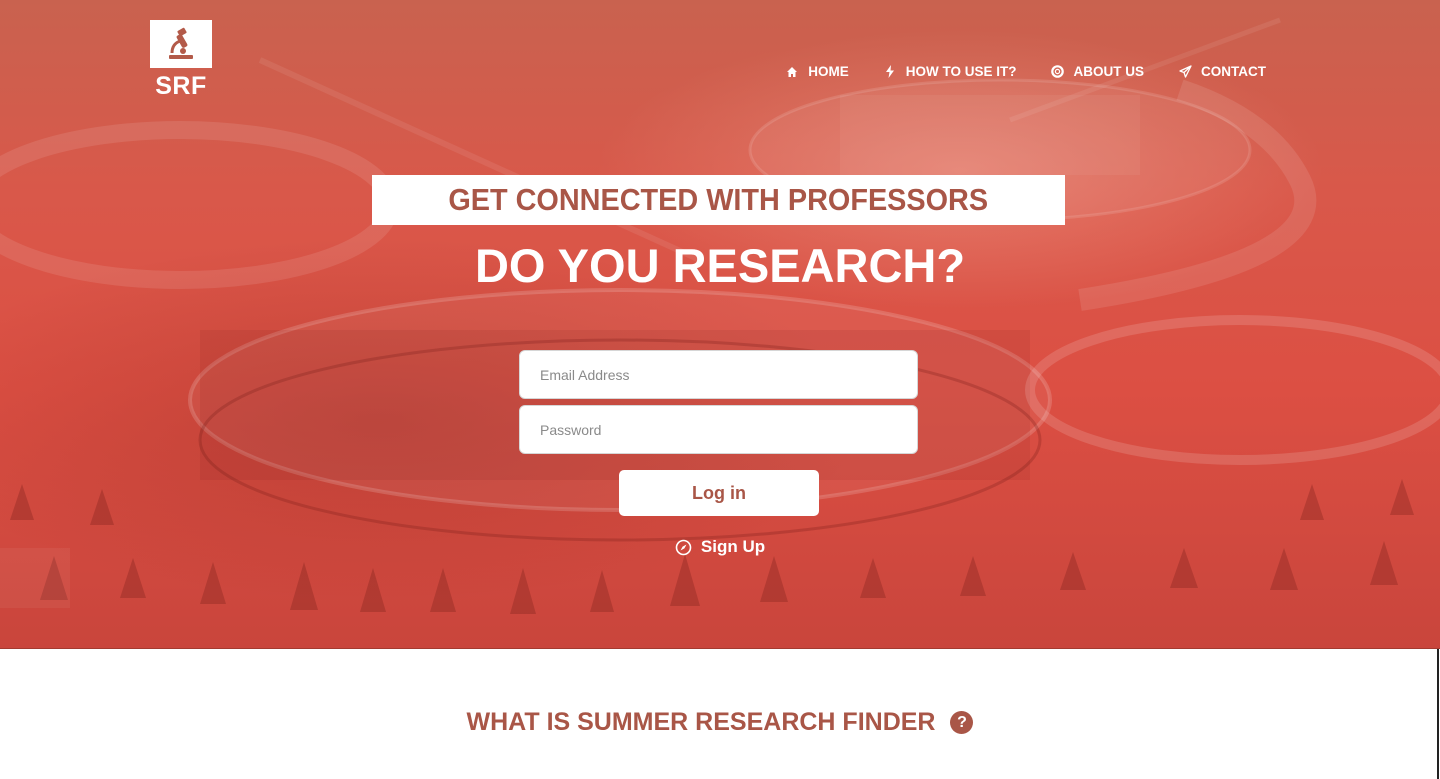 The image size is (1440, 779). Describe the element at coordinates (792, 72) in the screenshot. I see `home-icon` at that location.